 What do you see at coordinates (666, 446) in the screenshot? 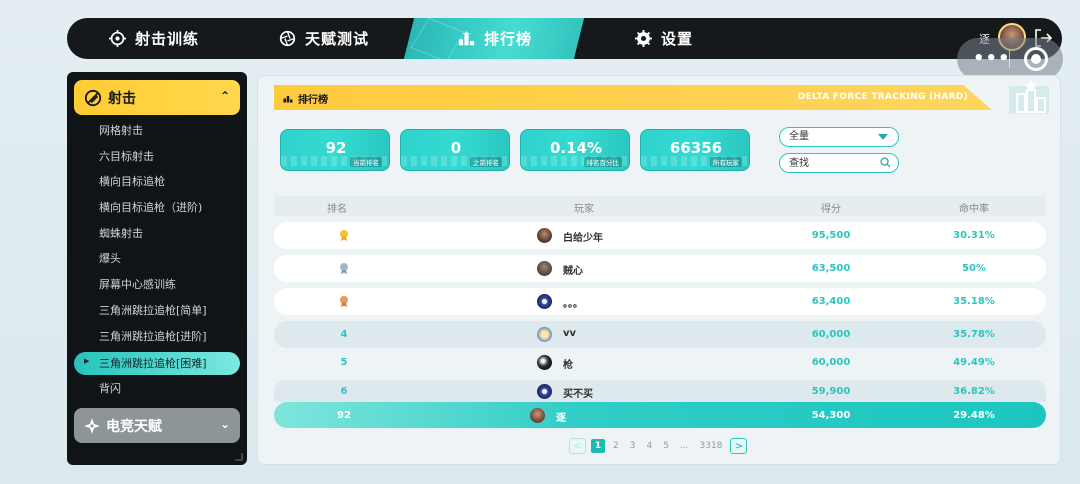
I see `page-5: 5` at bounding box center [666, 446].